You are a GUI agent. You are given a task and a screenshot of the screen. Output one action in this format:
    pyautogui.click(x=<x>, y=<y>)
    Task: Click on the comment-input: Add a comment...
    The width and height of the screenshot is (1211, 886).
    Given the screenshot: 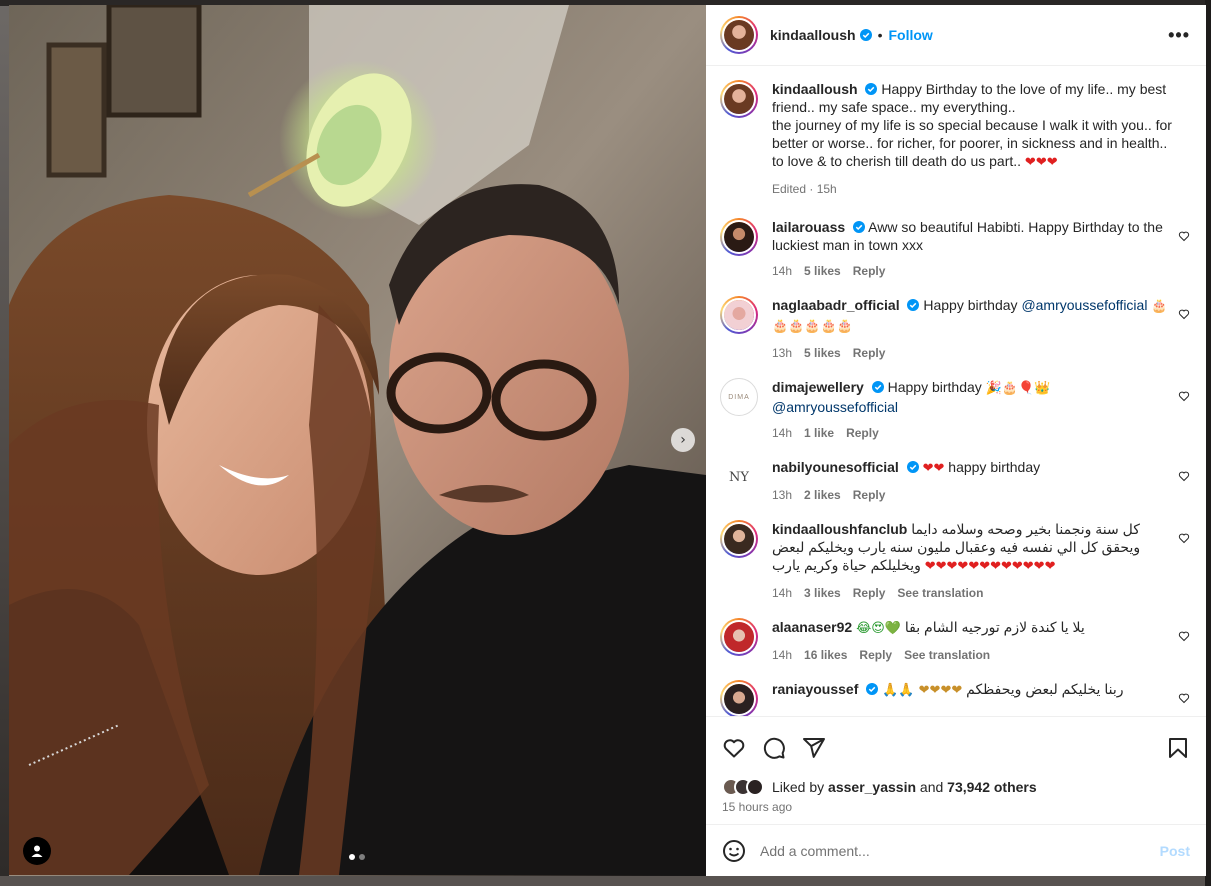 What is the action you would take?
    pyautogui.click(x=815, y=851)
    